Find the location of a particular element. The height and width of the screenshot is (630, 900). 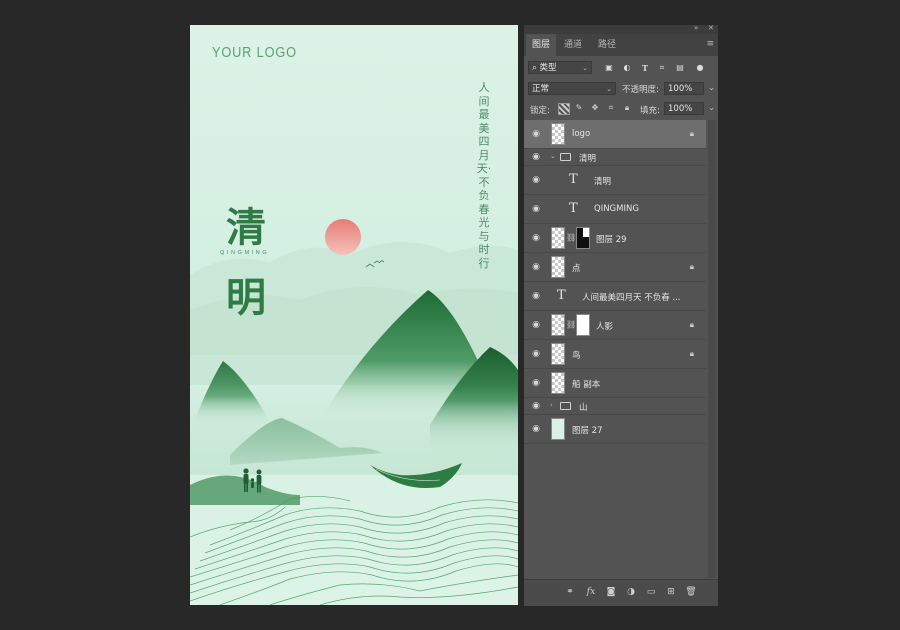

lock-brush-icon: ✎ is located at coordinates (579, 108).